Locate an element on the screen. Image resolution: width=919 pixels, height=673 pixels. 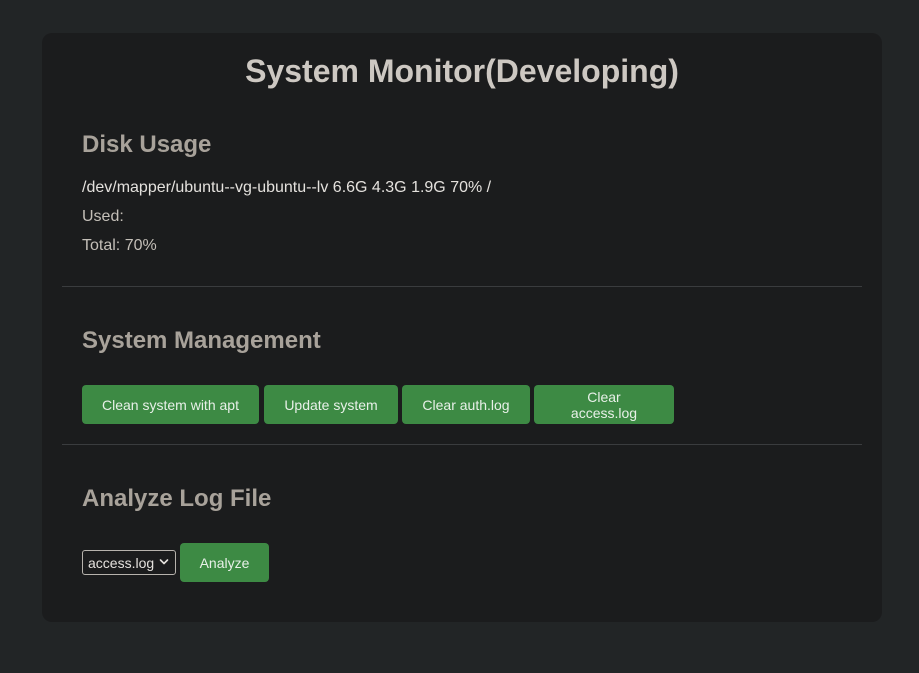
log-file-select: access.log is located at coordinates (129, 562).